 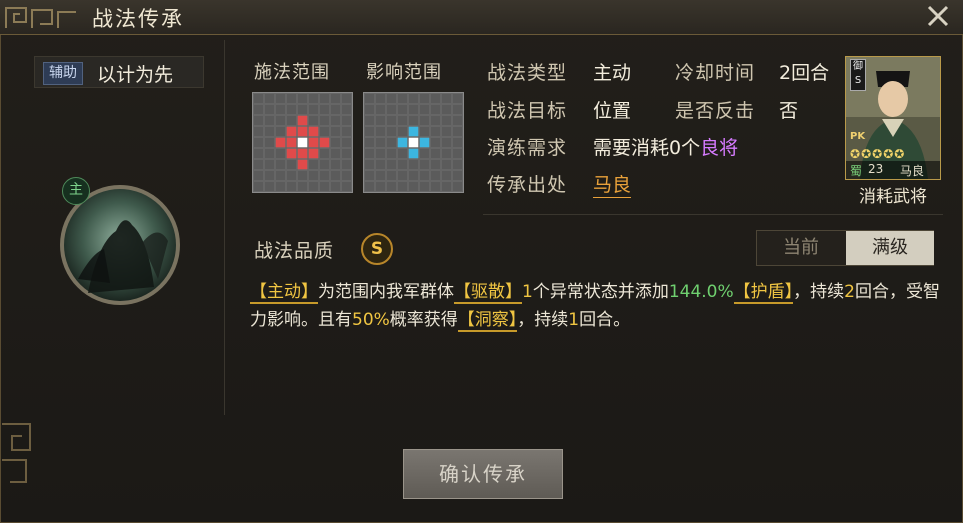 What do you see at coordinates (135, 75) in the screenshot?
I see `skill-name: 以计为先` at bounding box center [135, 75].